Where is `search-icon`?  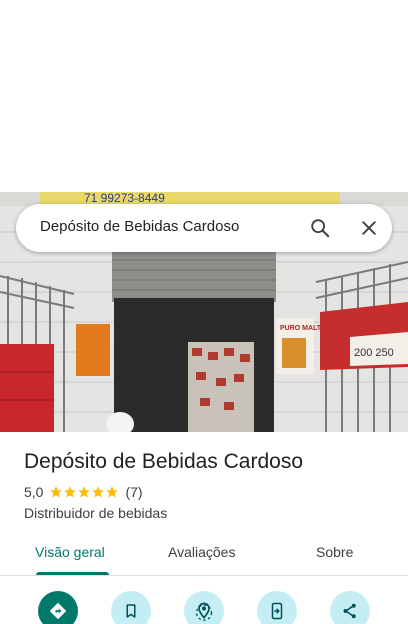 search-icon is located at coordinates (320, 228).